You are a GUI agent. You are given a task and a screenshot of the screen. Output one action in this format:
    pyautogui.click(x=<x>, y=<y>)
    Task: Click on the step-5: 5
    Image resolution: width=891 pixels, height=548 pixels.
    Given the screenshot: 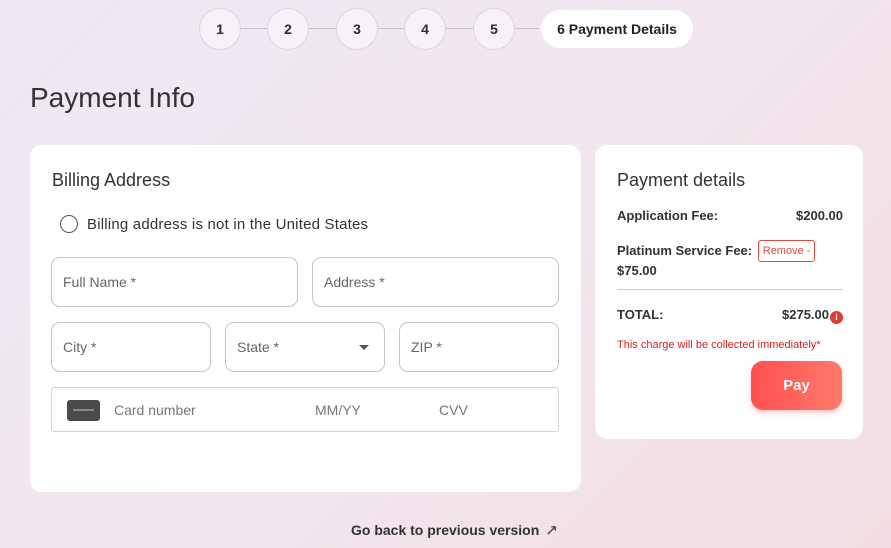 What is the action you would take?
    pyautogui.click(x=494, y=29)
    